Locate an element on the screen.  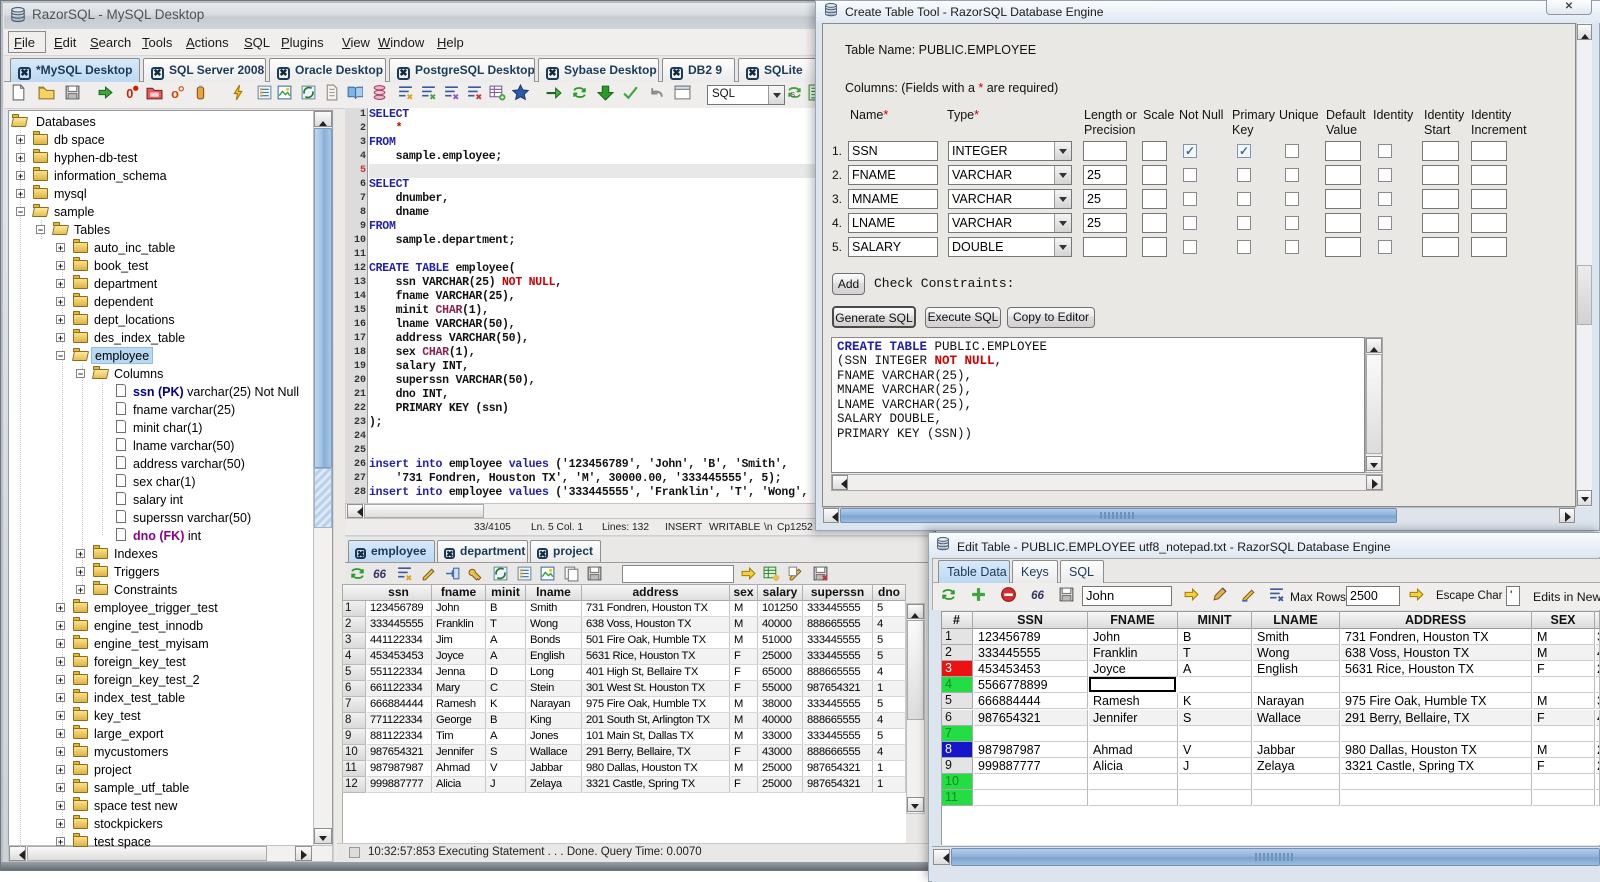
svg-text: o is located at coordinates (175, 93).